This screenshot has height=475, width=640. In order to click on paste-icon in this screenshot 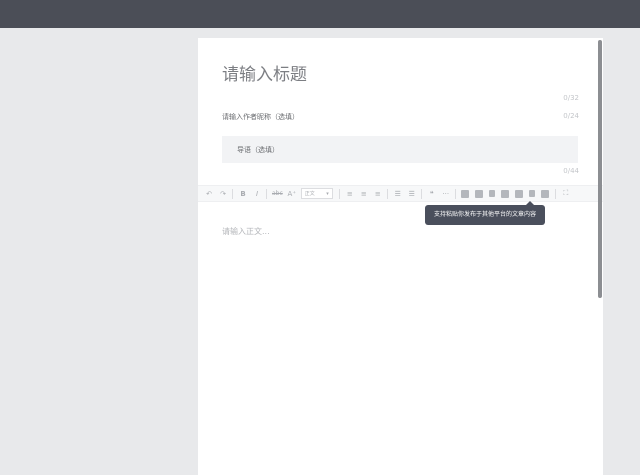, I will do `click(544, 193)`.